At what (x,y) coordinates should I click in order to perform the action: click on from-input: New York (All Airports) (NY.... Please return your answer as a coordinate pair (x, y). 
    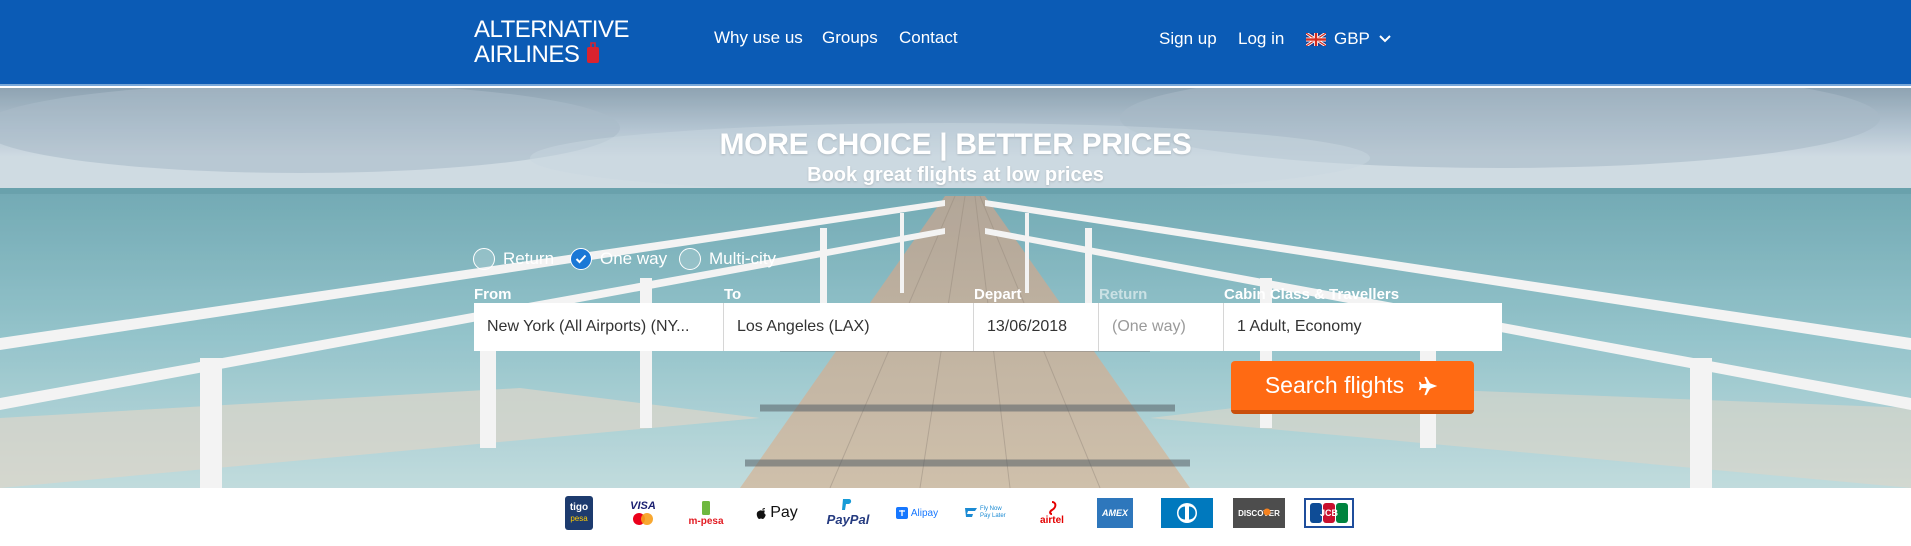
    Looking at the image, I should click on (599, 327).